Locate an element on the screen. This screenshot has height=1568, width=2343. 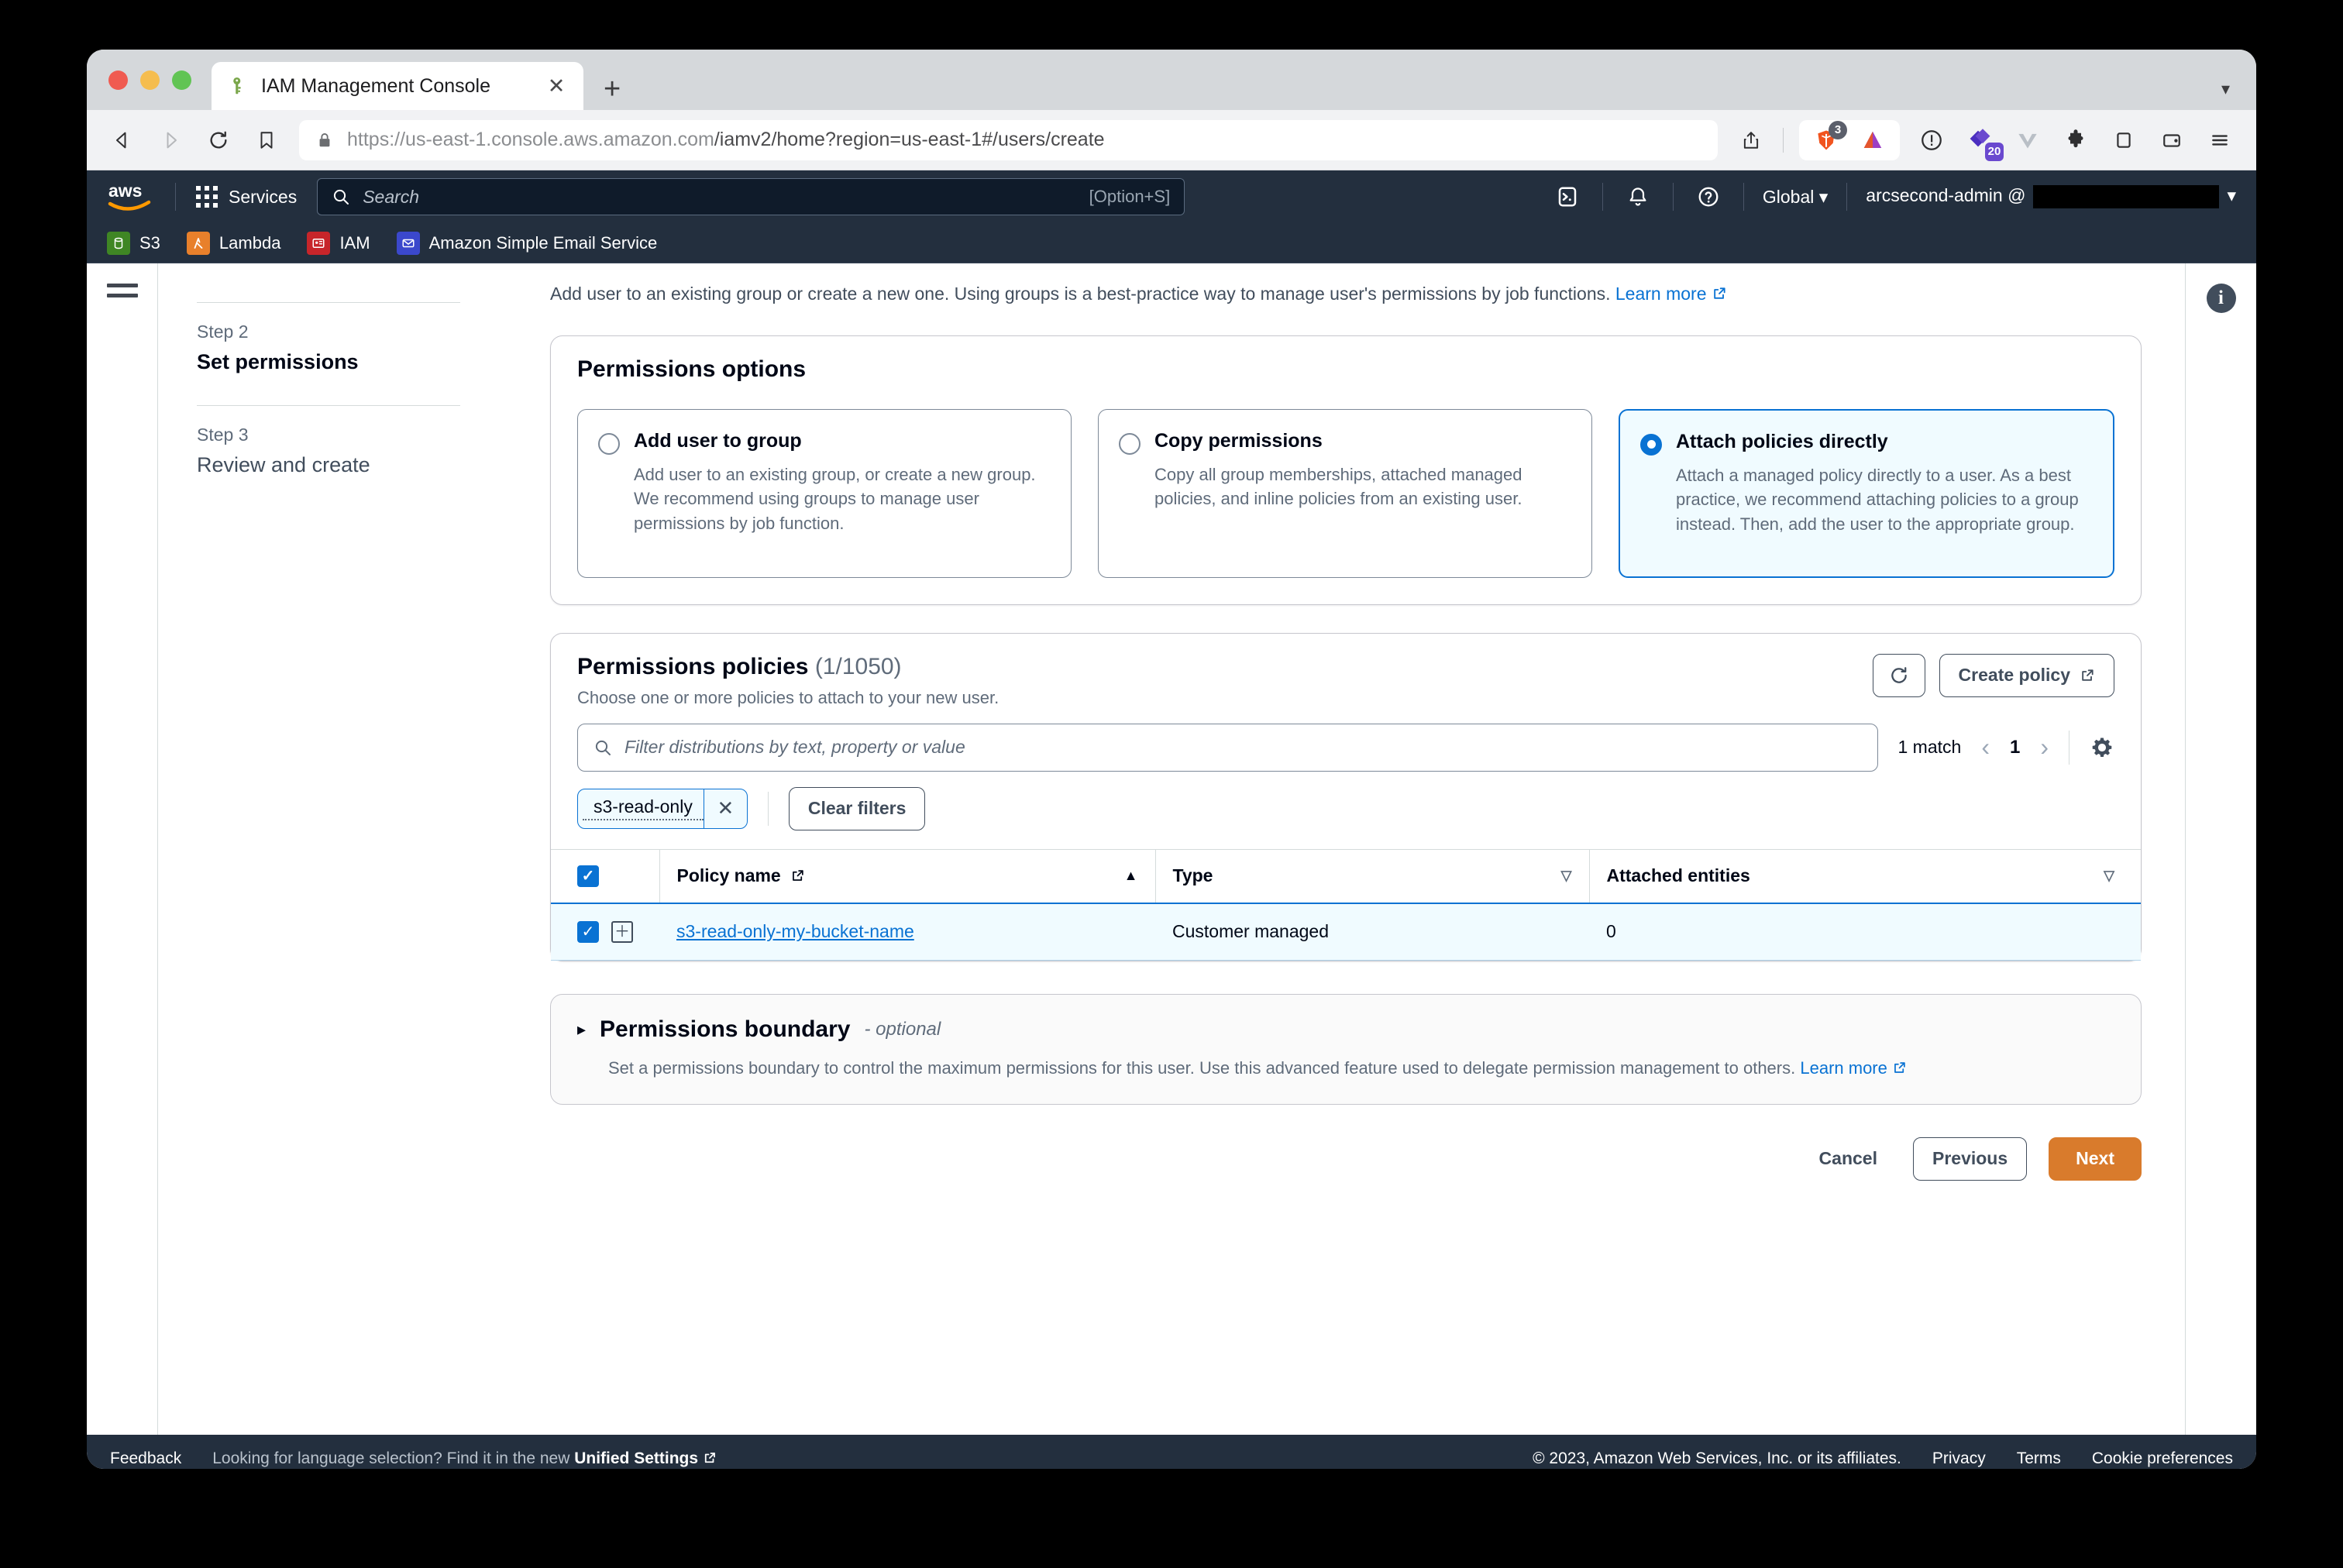
policy-name-link: s3-read-only-my-bucket-name is located at coordinates (795, 931).